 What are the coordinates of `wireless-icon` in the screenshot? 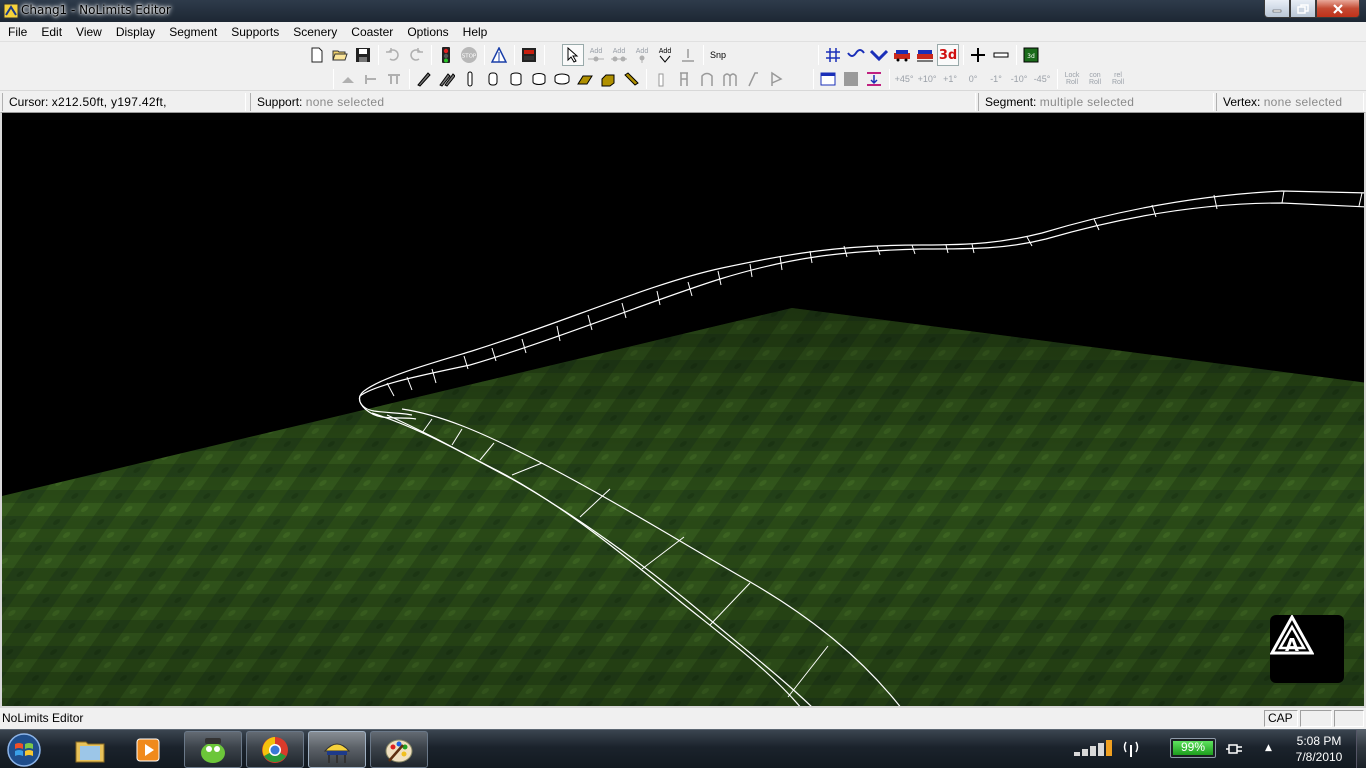 It's located at (1131, 750).